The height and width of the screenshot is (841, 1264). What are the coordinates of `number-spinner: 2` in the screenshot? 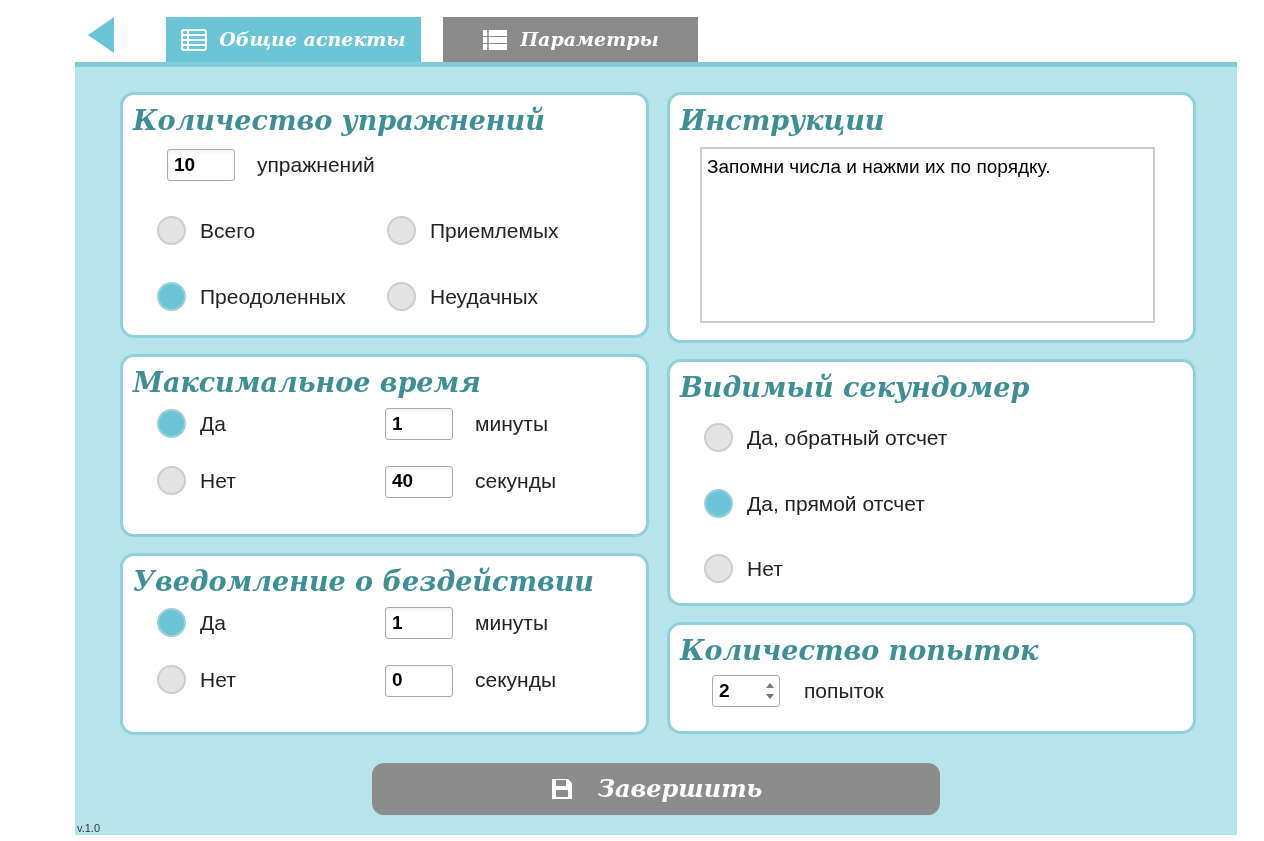 It's located at (746, 691).